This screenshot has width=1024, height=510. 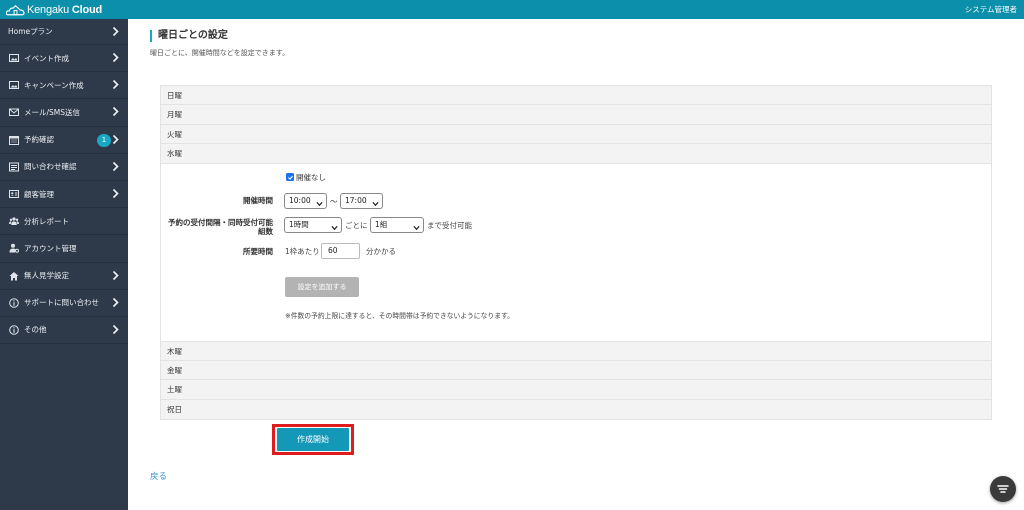 What do you see at coordinates (299, 224) in the screenshot?
I see `interval-value: 1時間` at bounding box center [299, 224].